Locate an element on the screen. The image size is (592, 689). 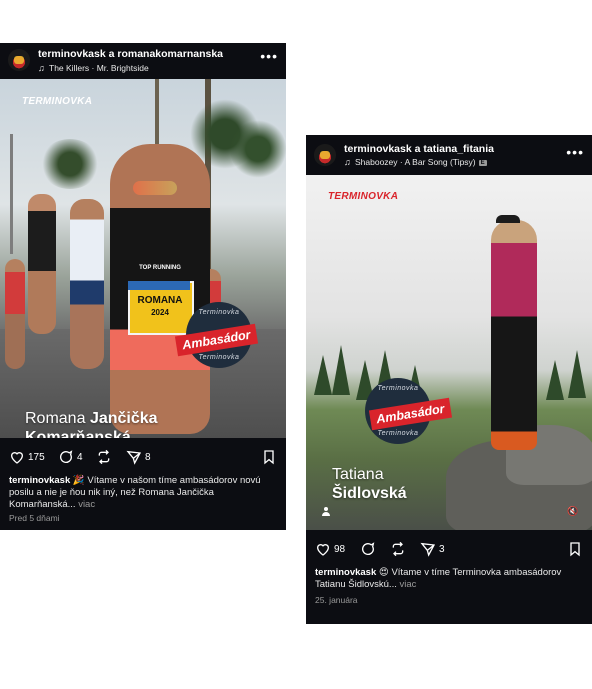
action-bar: 175 4 8 is located at coordinates (143, 459).